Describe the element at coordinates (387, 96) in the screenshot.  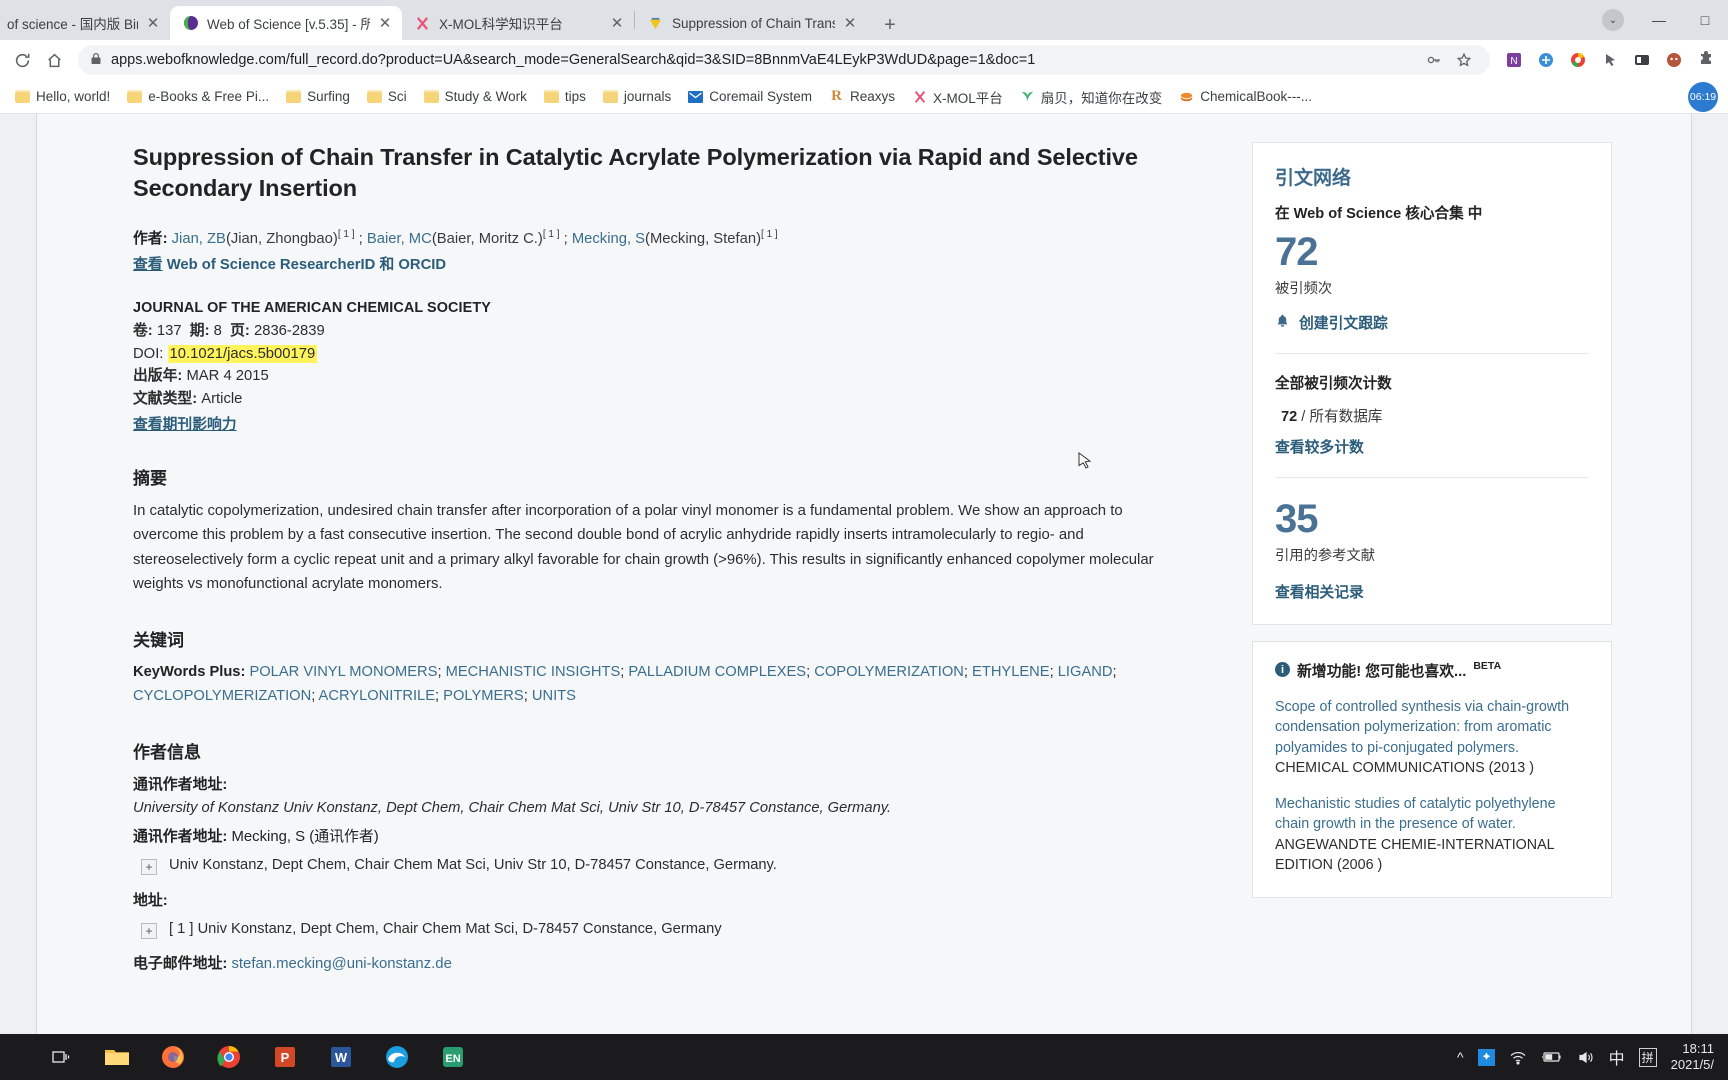
I see `bookmark-item: Sci` at that location.